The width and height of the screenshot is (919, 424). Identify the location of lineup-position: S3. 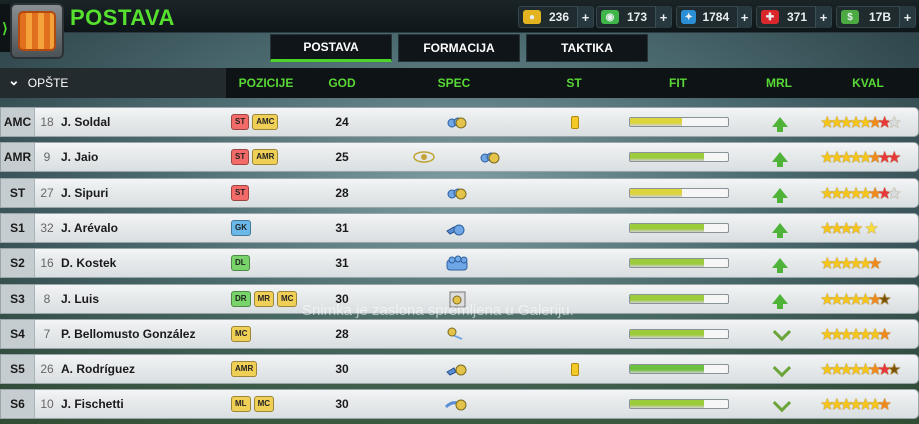
(18, 298).